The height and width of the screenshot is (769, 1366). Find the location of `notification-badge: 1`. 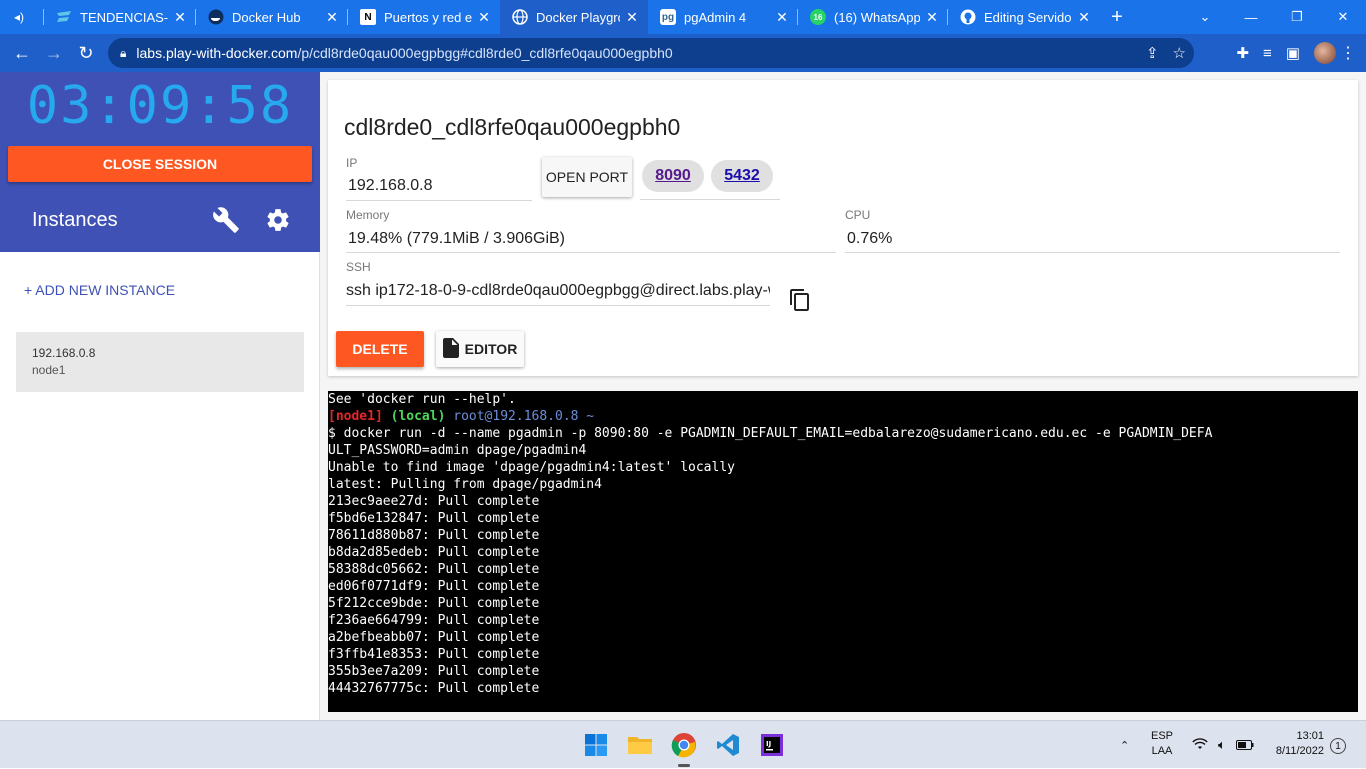

notification-badge: 1 is located at coordinates (1338, 746).